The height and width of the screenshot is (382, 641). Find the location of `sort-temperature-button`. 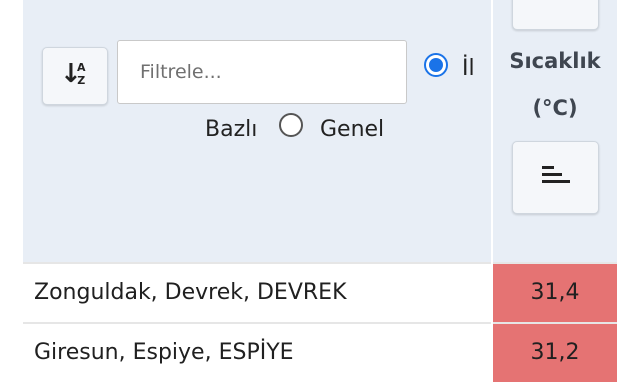

sort-temperature-button is located at coordinates (555, 177).